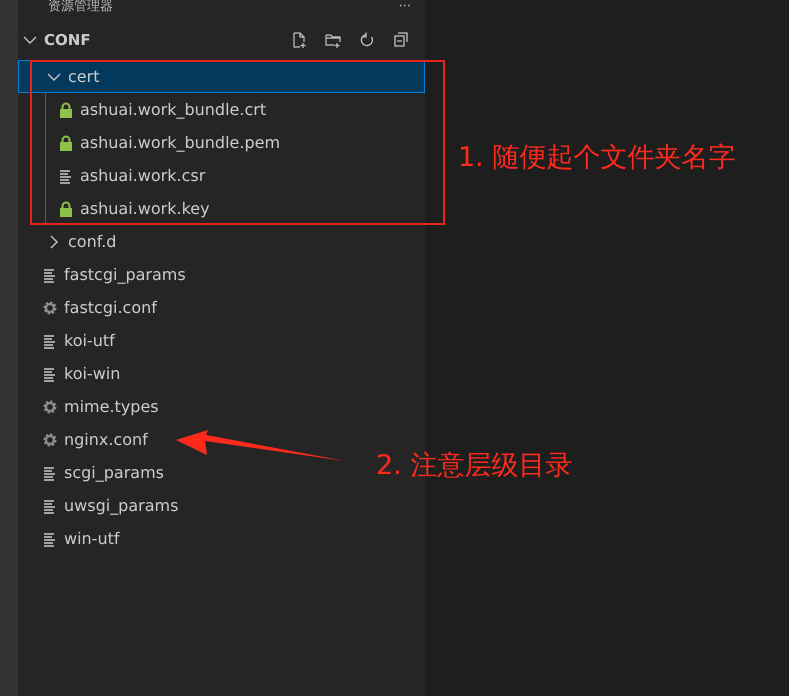  What do you see at coordinates (597, 158) in the screenshot?
I see `annotation-text: 1. 随便起个文件夹名字` at bounding box center [597, 158].